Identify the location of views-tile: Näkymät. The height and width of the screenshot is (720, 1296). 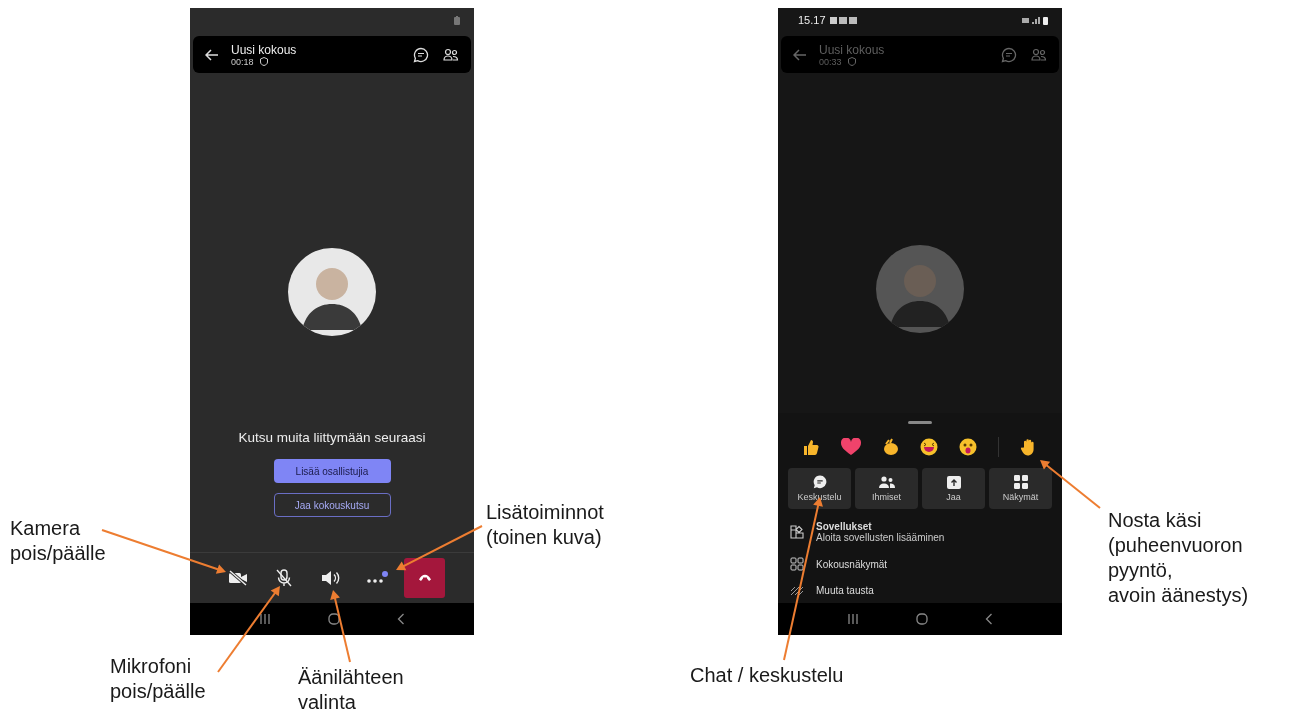
(1020, 488).